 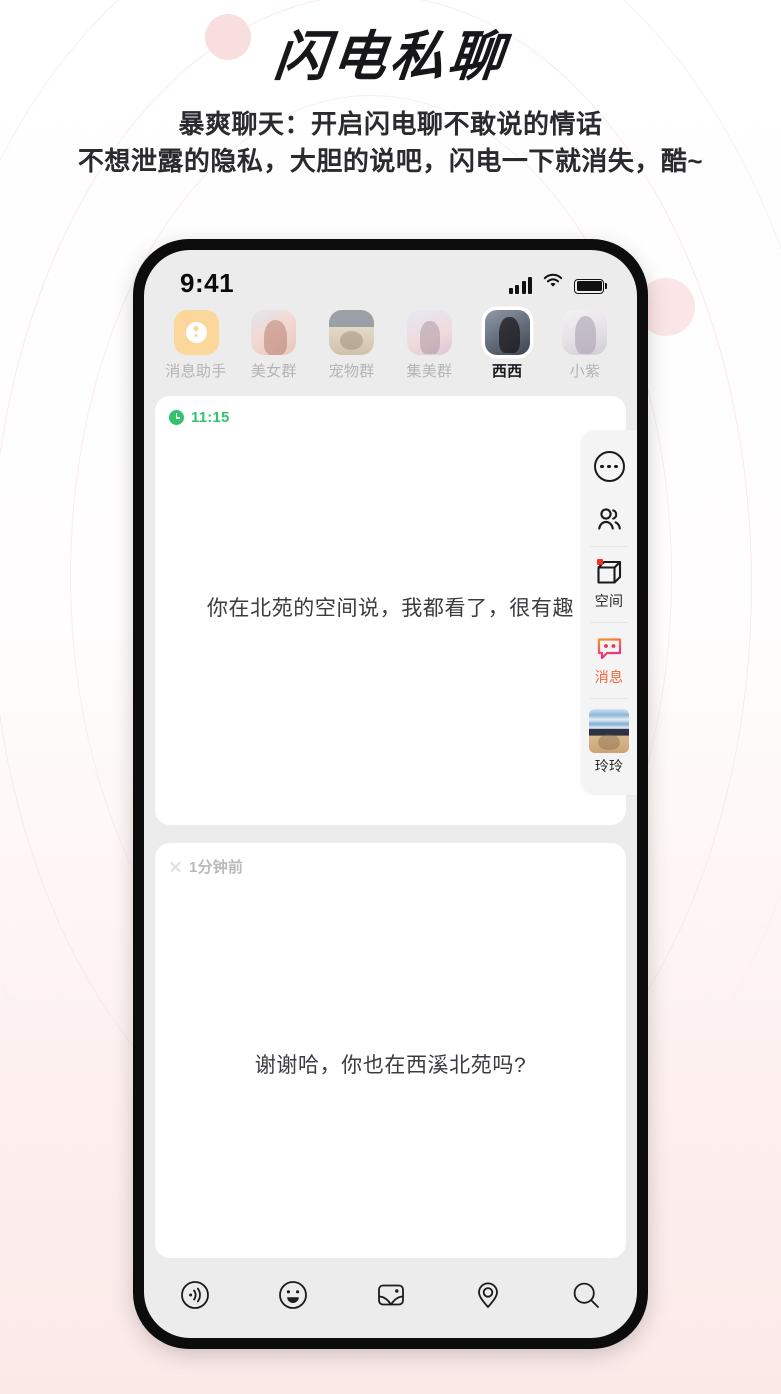 I want to click on people-icon, so click(x=609, y=519).